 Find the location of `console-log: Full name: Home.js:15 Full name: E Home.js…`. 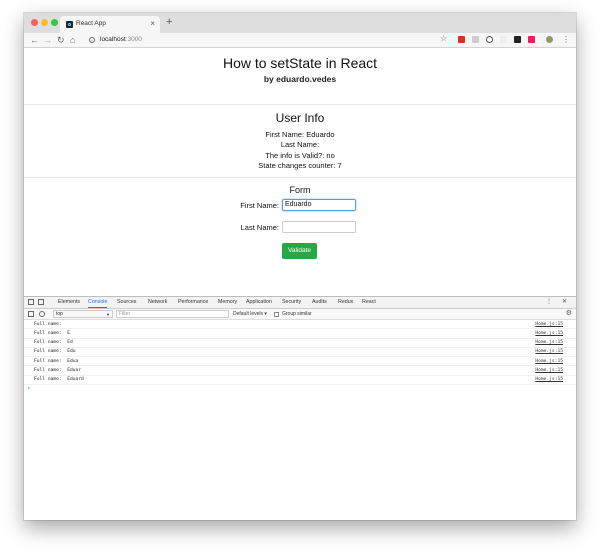

console-log: Full name: Home.js:15 Full name: E Home.js… is located at coordinates (300, 356).